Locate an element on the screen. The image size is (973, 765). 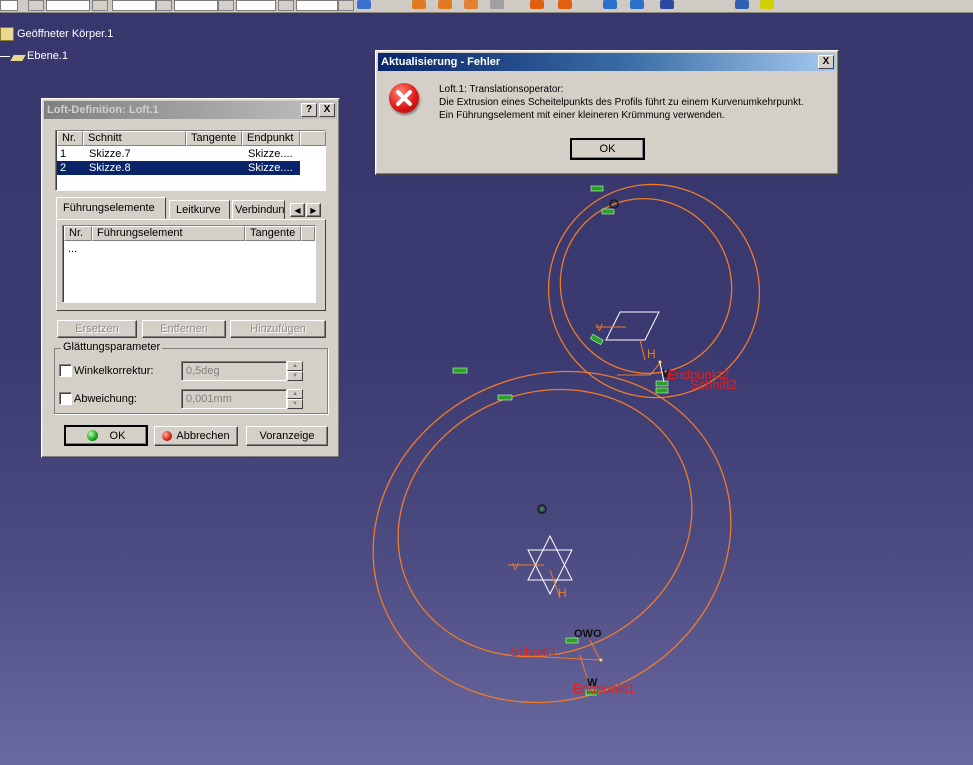
plane-icon is located at coordinates (18, 57).